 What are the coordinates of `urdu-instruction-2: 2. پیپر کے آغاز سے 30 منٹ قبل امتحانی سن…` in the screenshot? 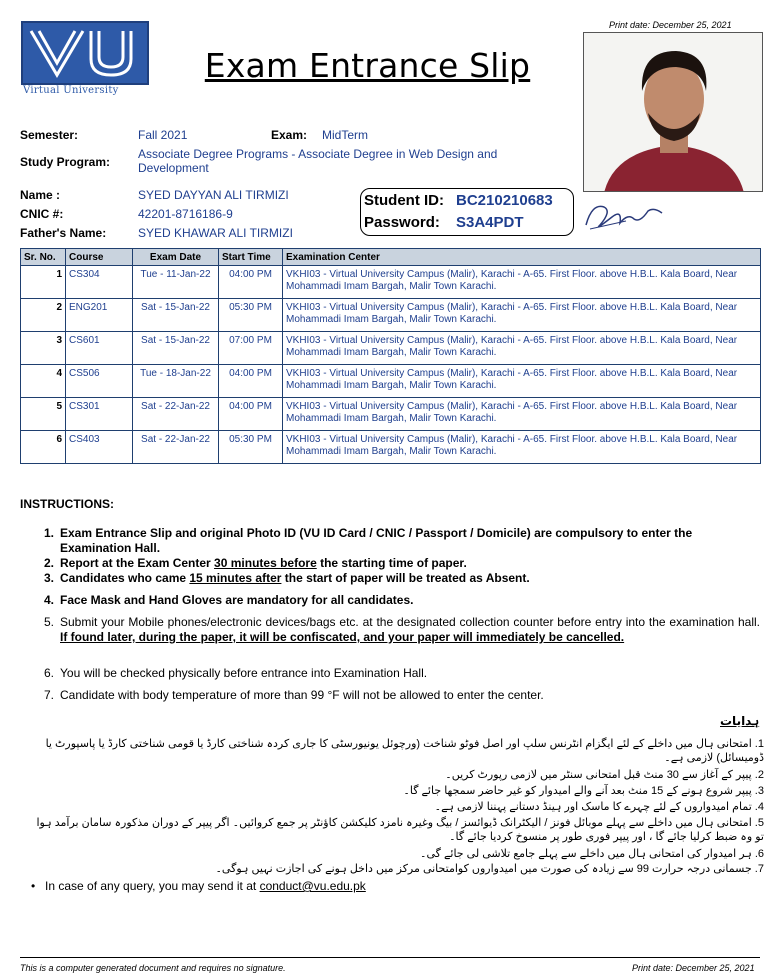 It's located at (604, 775).